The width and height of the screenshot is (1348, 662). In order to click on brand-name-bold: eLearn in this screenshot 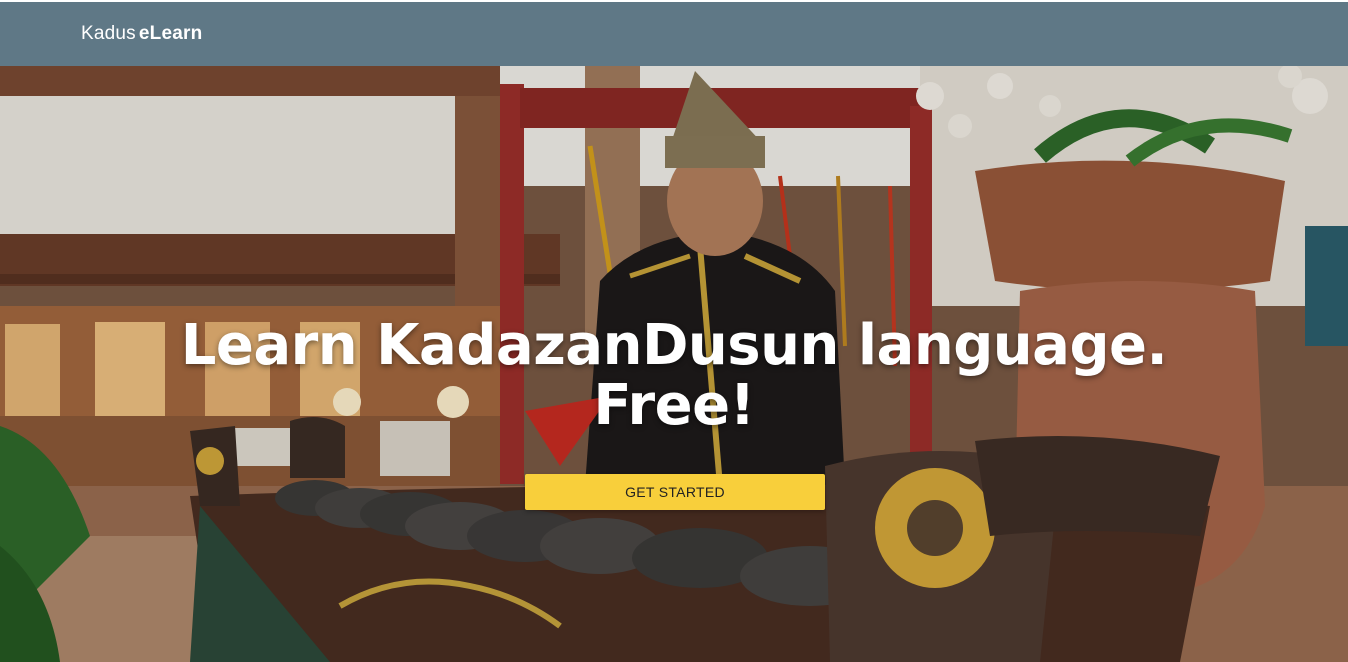, I will do `click(170, 33)`.